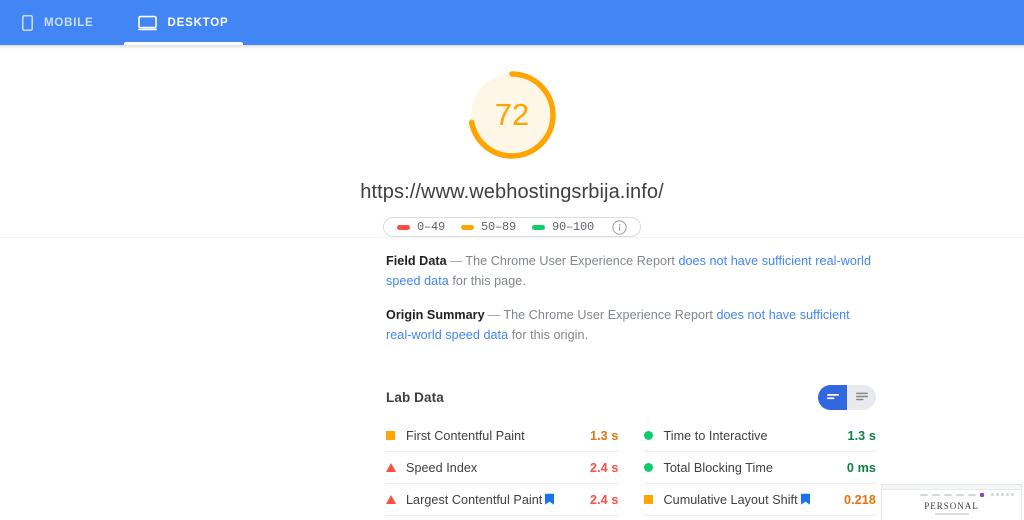 This screenshot has height=520, width=1024. What do you see at coordinates (183, 43) in the screenshot?
I see `active-tab-indicator` at bounding box center [183, 43].